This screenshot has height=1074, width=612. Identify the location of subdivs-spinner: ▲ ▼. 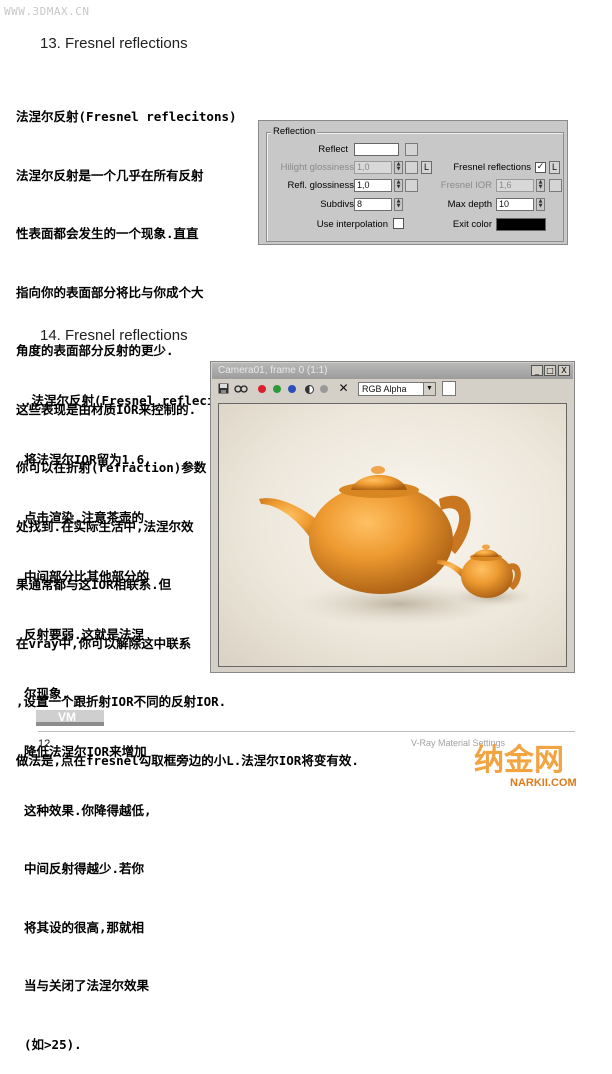
(398, 204).